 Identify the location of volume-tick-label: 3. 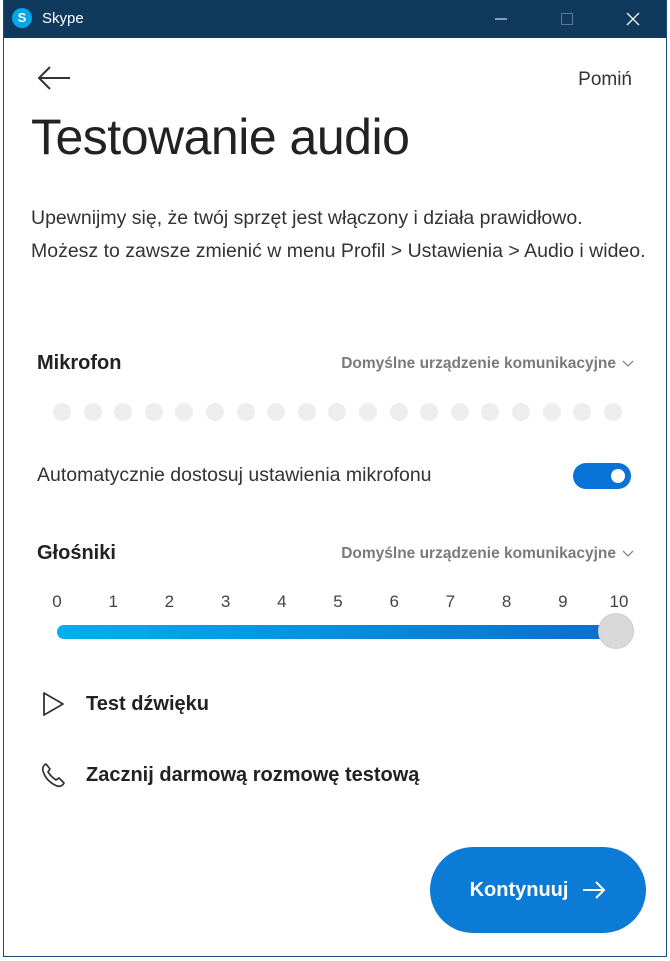
(225, 601).